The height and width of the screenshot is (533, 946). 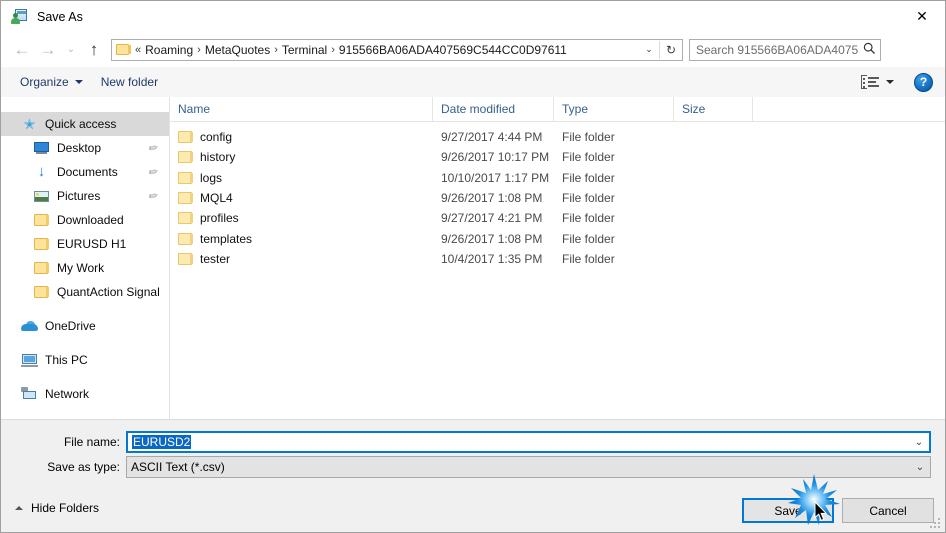 I want to click on sidebar-item-label: My Work, so click(x=81, y=268).